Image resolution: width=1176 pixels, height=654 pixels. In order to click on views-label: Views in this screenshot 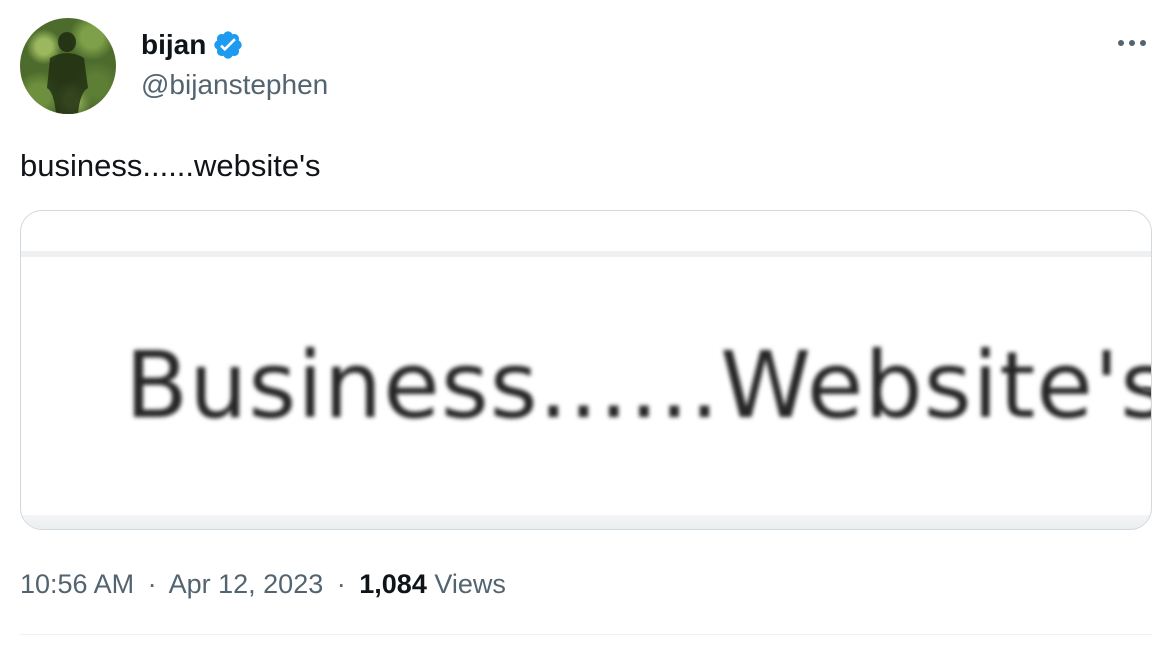, I will do `click(470, 584)`.